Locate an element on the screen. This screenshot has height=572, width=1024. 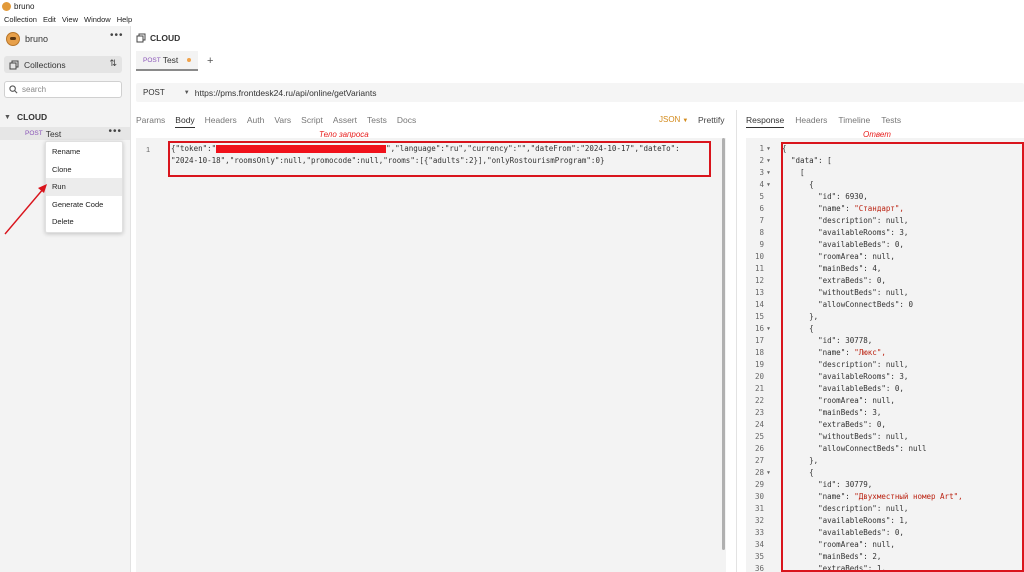
response-line-number: 34 is located at coordinates (759, 544).